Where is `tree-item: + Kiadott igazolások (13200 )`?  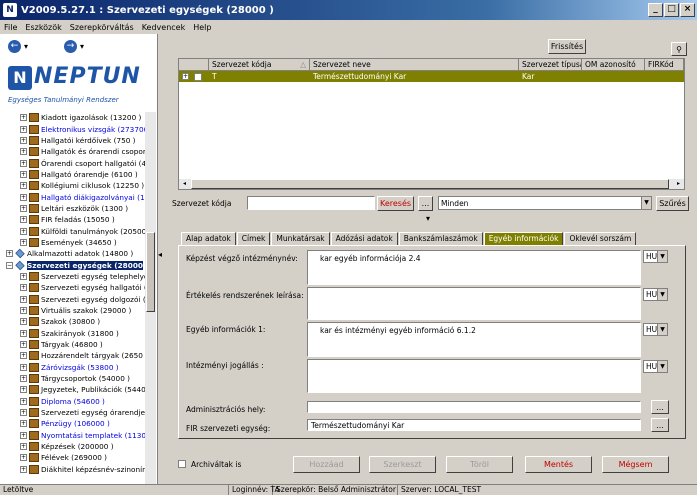 tree-item: + Kiadott igazolások (13200 ) is located at coordinates (72, 117).